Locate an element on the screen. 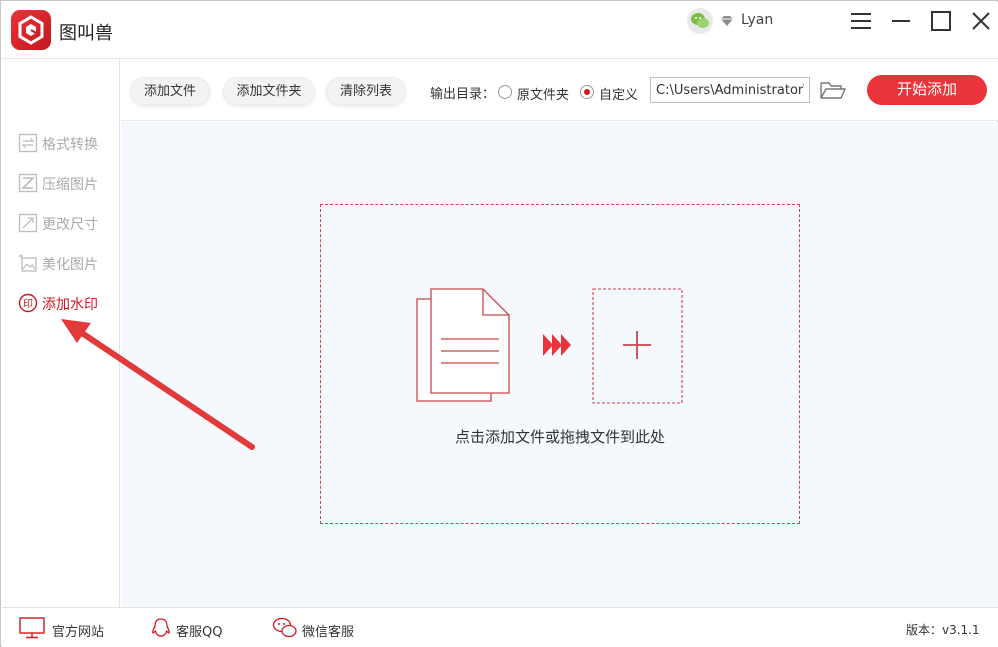 The height and width of the screenshot is (647, 998). website-link: 官方网站 is located at coordinates (64, 628).